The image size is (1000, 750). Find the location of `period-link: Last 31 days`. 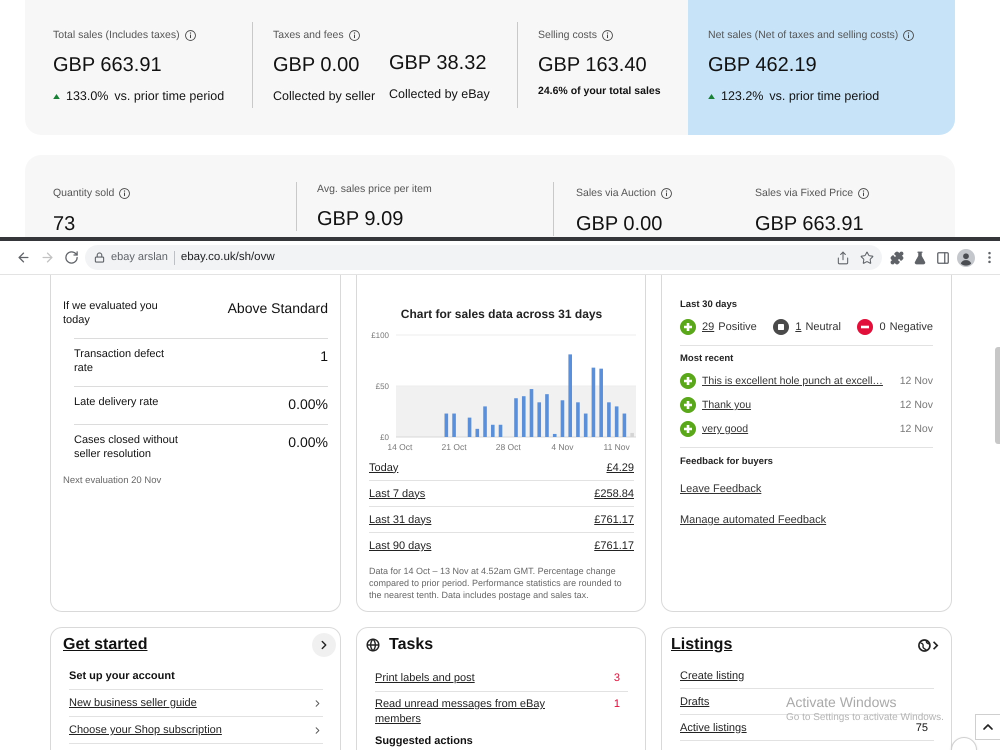

period-link: Last 31 days is located at coordinates (400, 519).